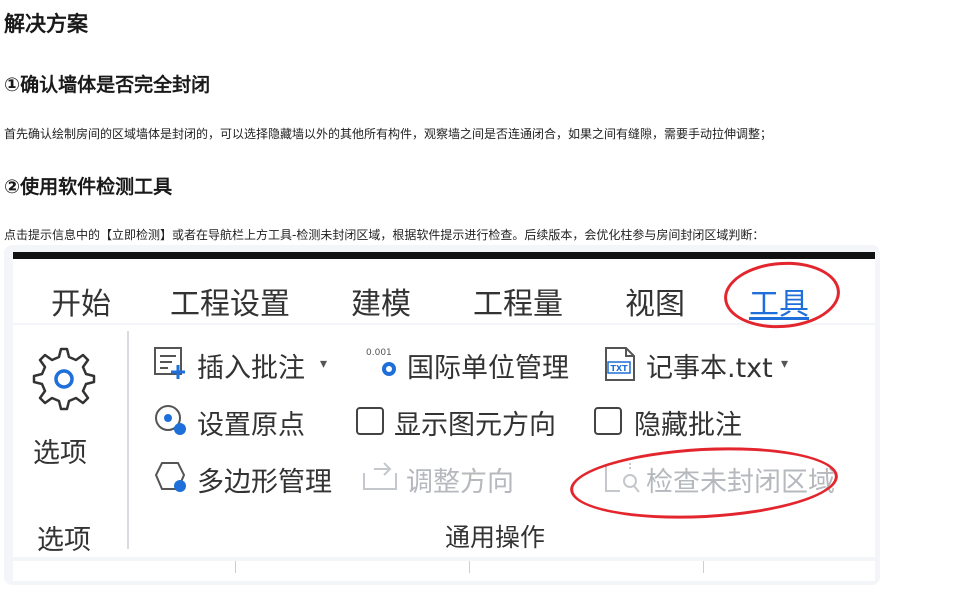 The image size is (965, 599). What do you see at coordinates (81, 301) in the screenshot?
I see `tab-start: 开始` at bounding box center [81, 301].